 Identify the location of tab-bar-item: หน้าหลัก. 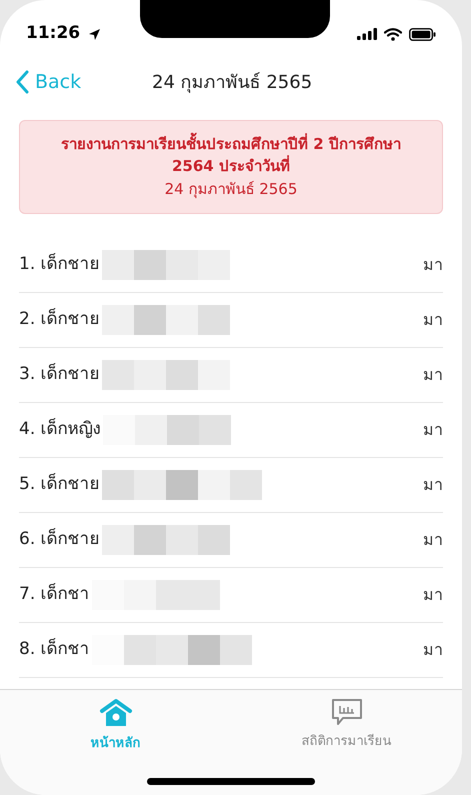
(116, 726).